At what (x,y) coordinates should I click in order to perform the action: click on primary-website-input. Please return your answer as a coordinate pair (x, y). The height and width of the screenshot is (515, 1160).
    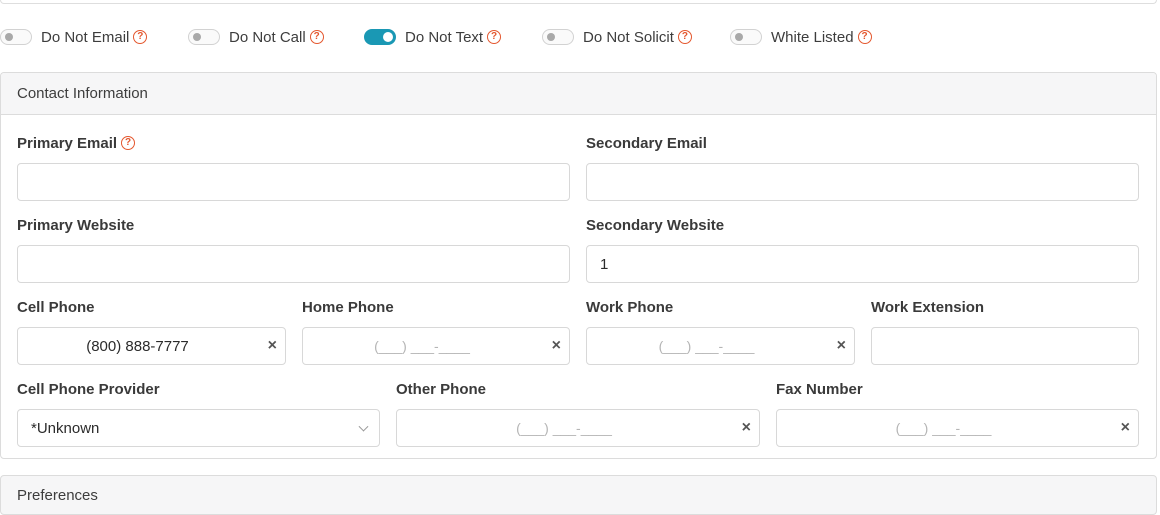
    Looking at the image, I should click on (293, 264).